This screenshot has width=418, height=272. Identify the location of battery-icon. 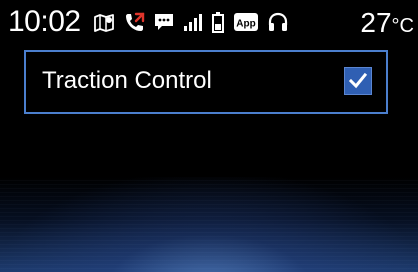
(218, 22).